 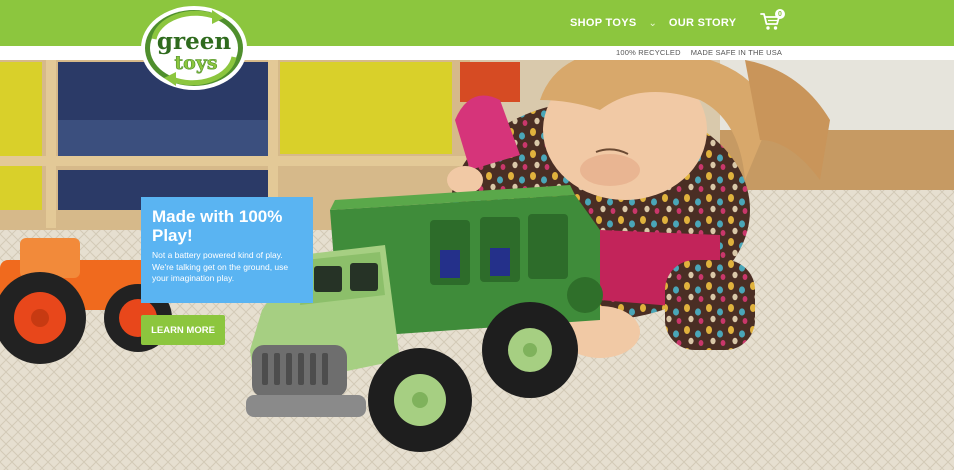 I want to click on nav-shop-toys: SHOP TOYS, so click(x=603, y=23).